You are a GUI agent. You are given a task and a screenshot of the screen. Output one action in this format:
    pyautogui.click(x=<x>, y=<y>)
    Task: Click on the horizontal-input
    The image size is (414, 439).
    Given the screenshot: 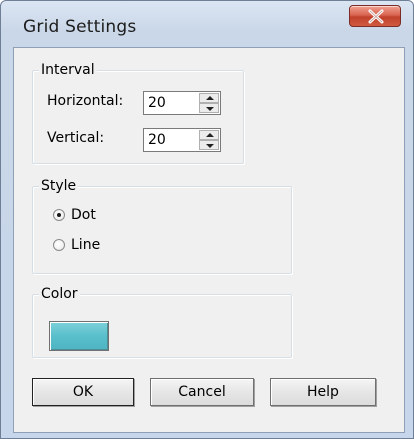 What is the action you would take?
    pyautogui.click(x=172, y=103)
    